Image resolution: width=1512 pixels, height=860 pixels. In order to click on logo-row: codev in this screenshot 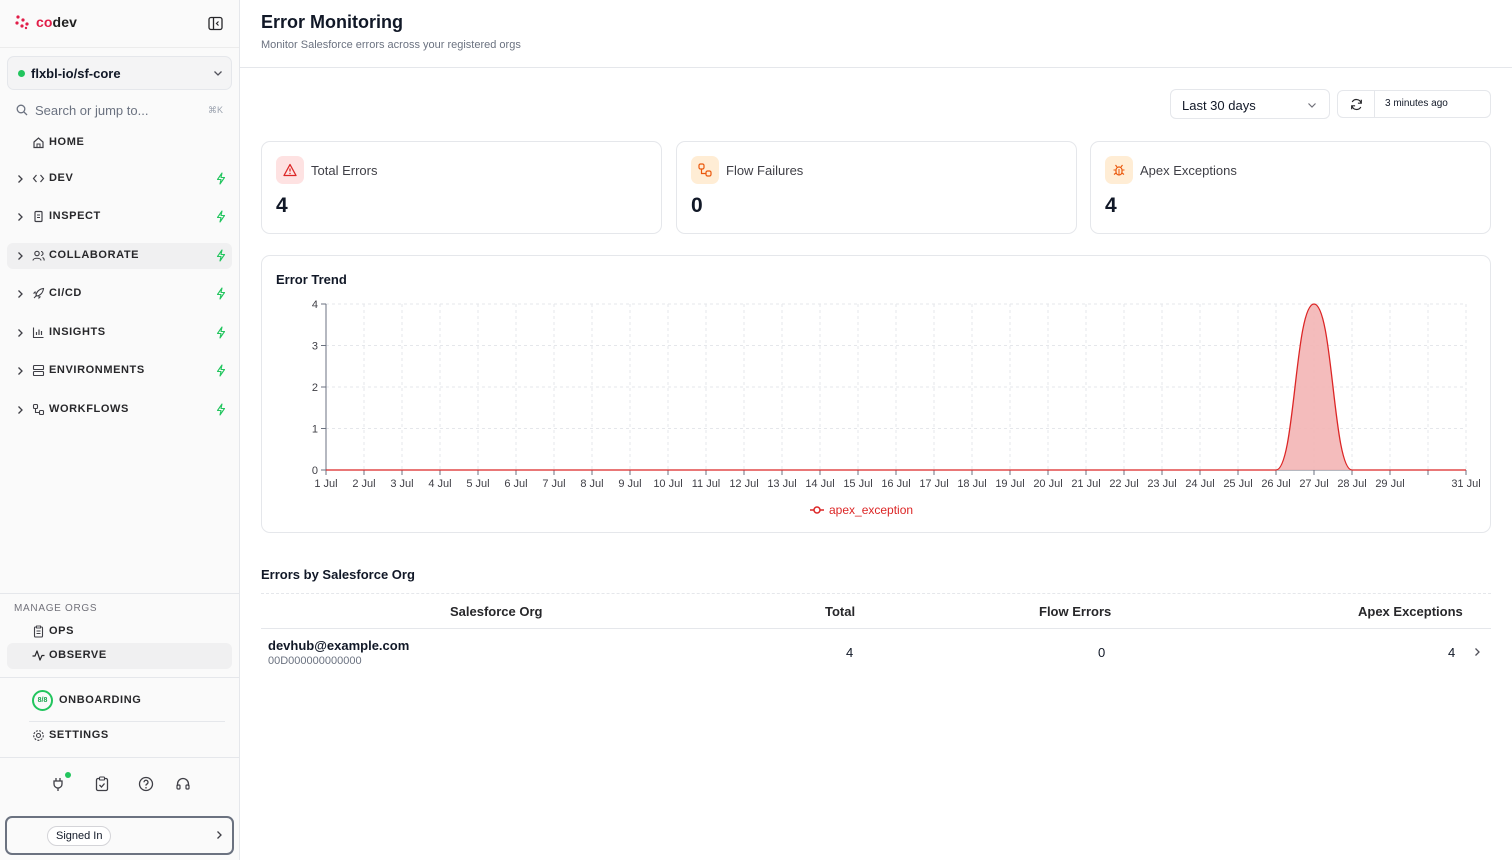, I will do `click(119, 24)`.